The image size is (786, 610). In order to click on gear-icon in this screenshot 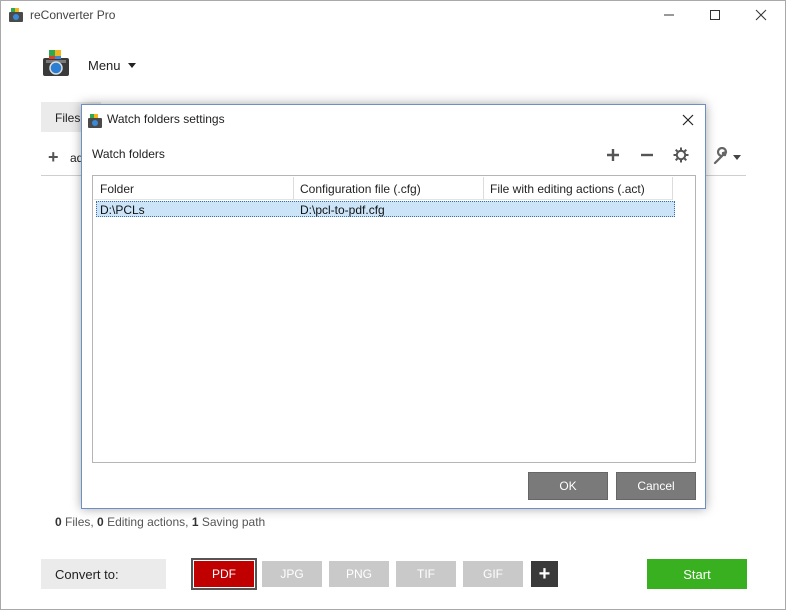, I will do `click(681, 155)`.